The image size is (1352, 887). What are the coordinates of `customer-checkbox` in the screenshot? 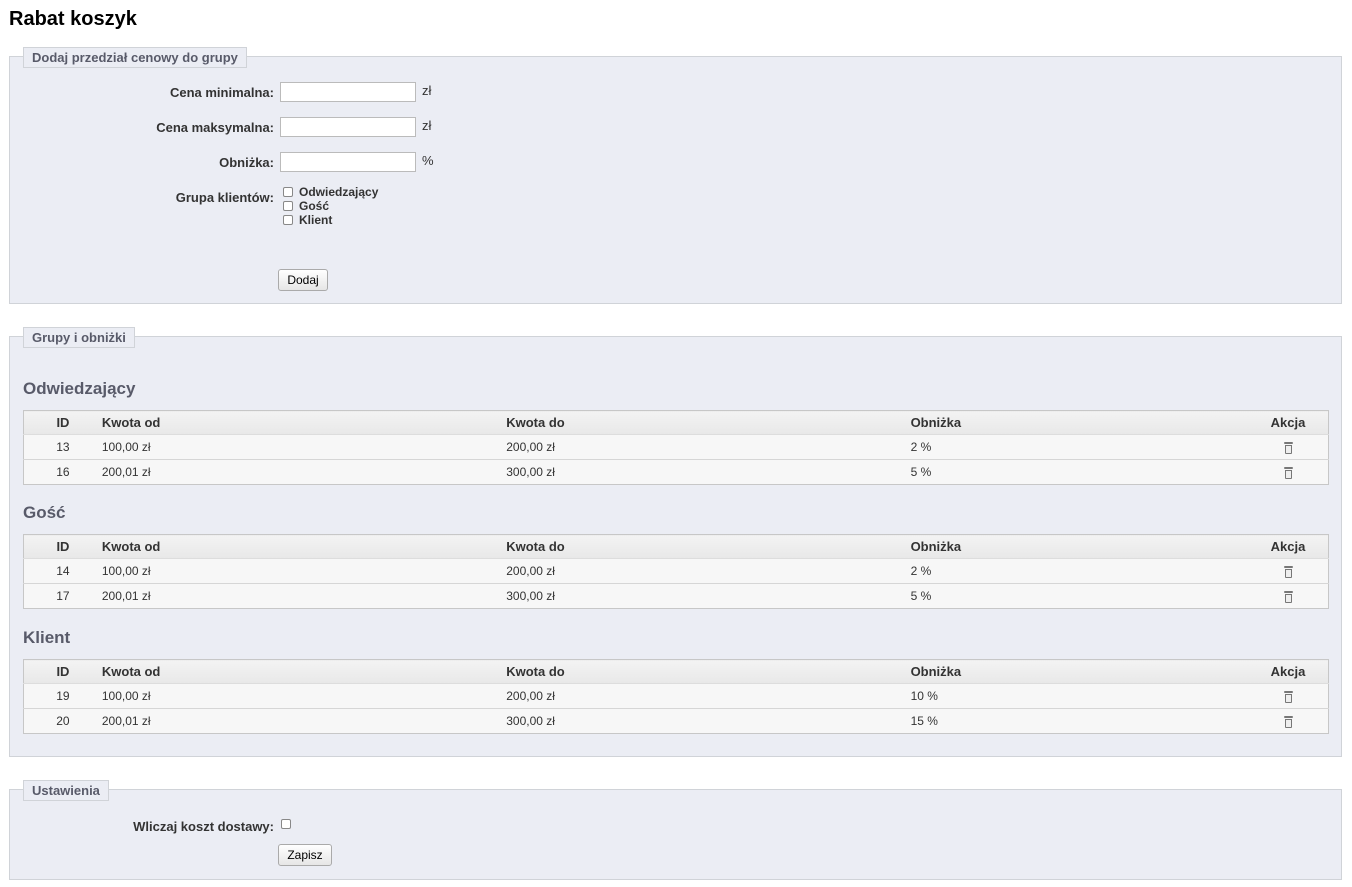 It's located at (288, 220).